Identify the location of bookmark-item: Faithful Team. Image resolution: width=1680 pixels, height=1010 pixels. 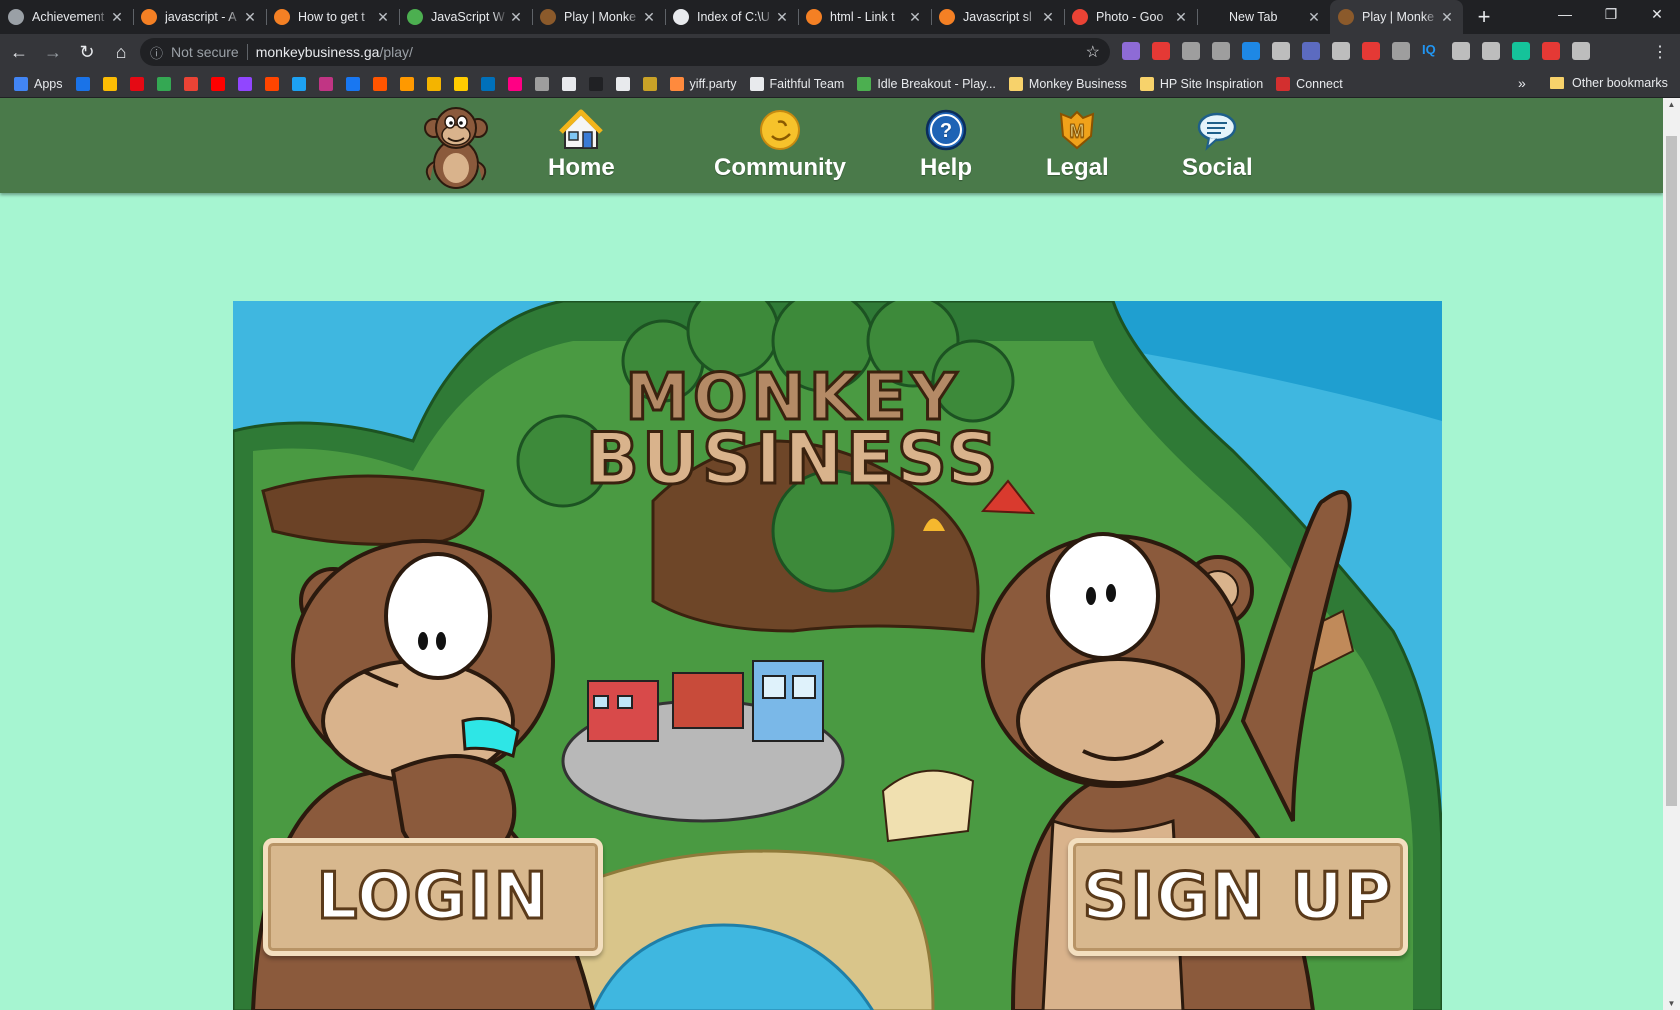
(796, 83).